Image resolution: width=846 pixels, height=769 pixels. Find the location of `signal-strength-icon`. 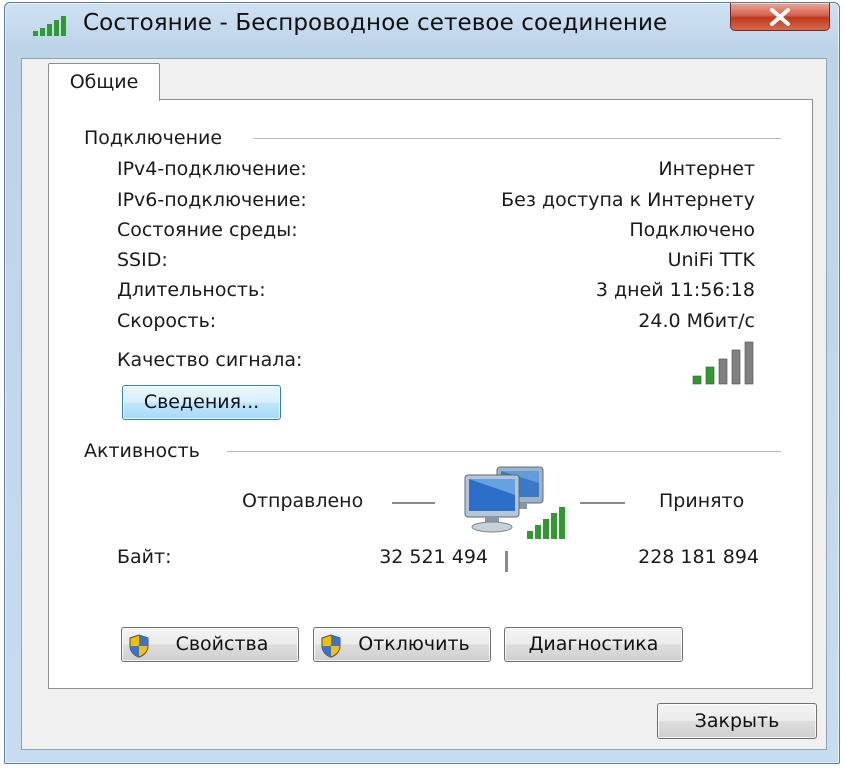

signal-strength-icon is located at coordinates (723, 363).